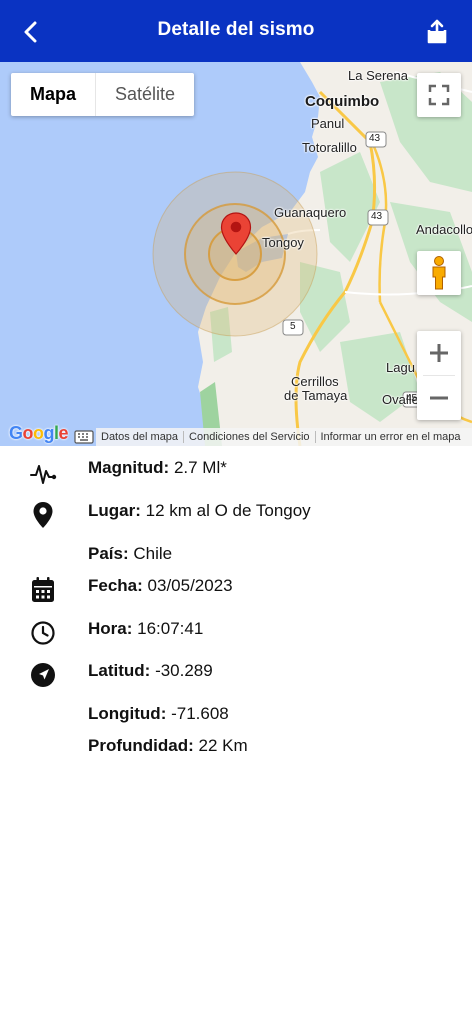  What do you see at coordinates (200, 713) in the screenshot?
I see `longitude-value: -71.608` at bounding box center [200, 713].